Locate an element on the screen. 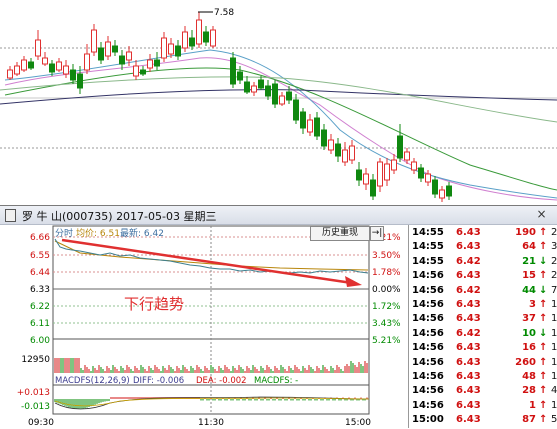 The image size is (557, 429). tick-row: 14:56 6.43 16 ↑ 1 is located at coordinates (483, 349).